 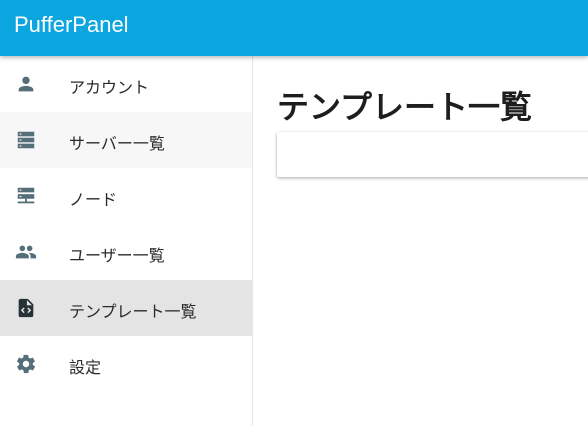 I want to click on app-title: PufferPanel, so click(x=71, y=25).